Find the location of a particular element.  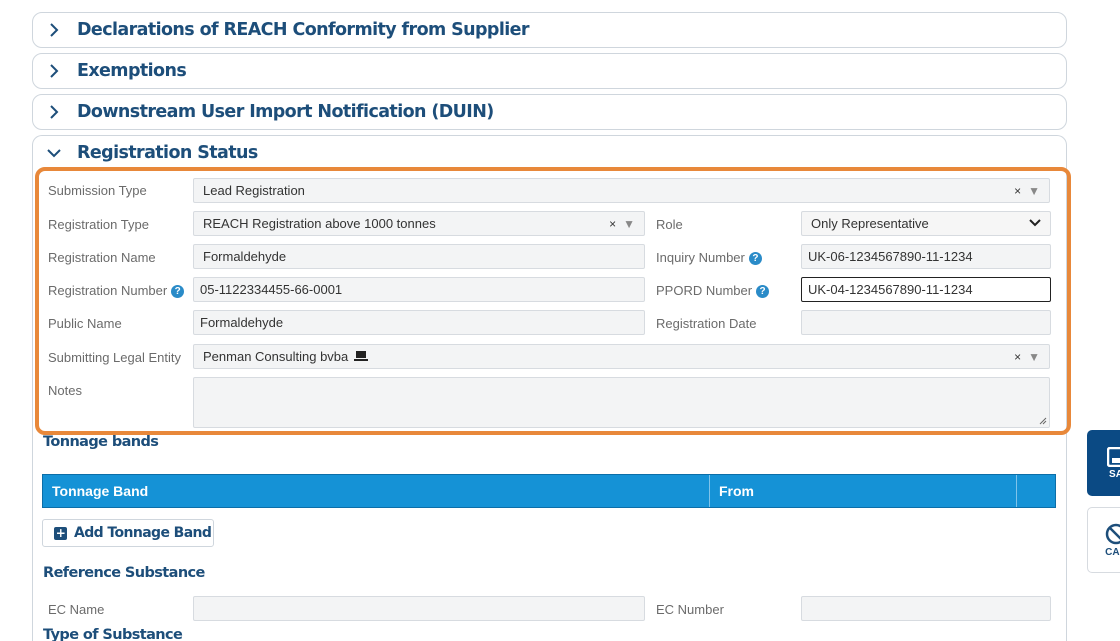

registration-type-select: REACH Registration above 1000 tonnes × ▼ is located at coordinates (419, 223).